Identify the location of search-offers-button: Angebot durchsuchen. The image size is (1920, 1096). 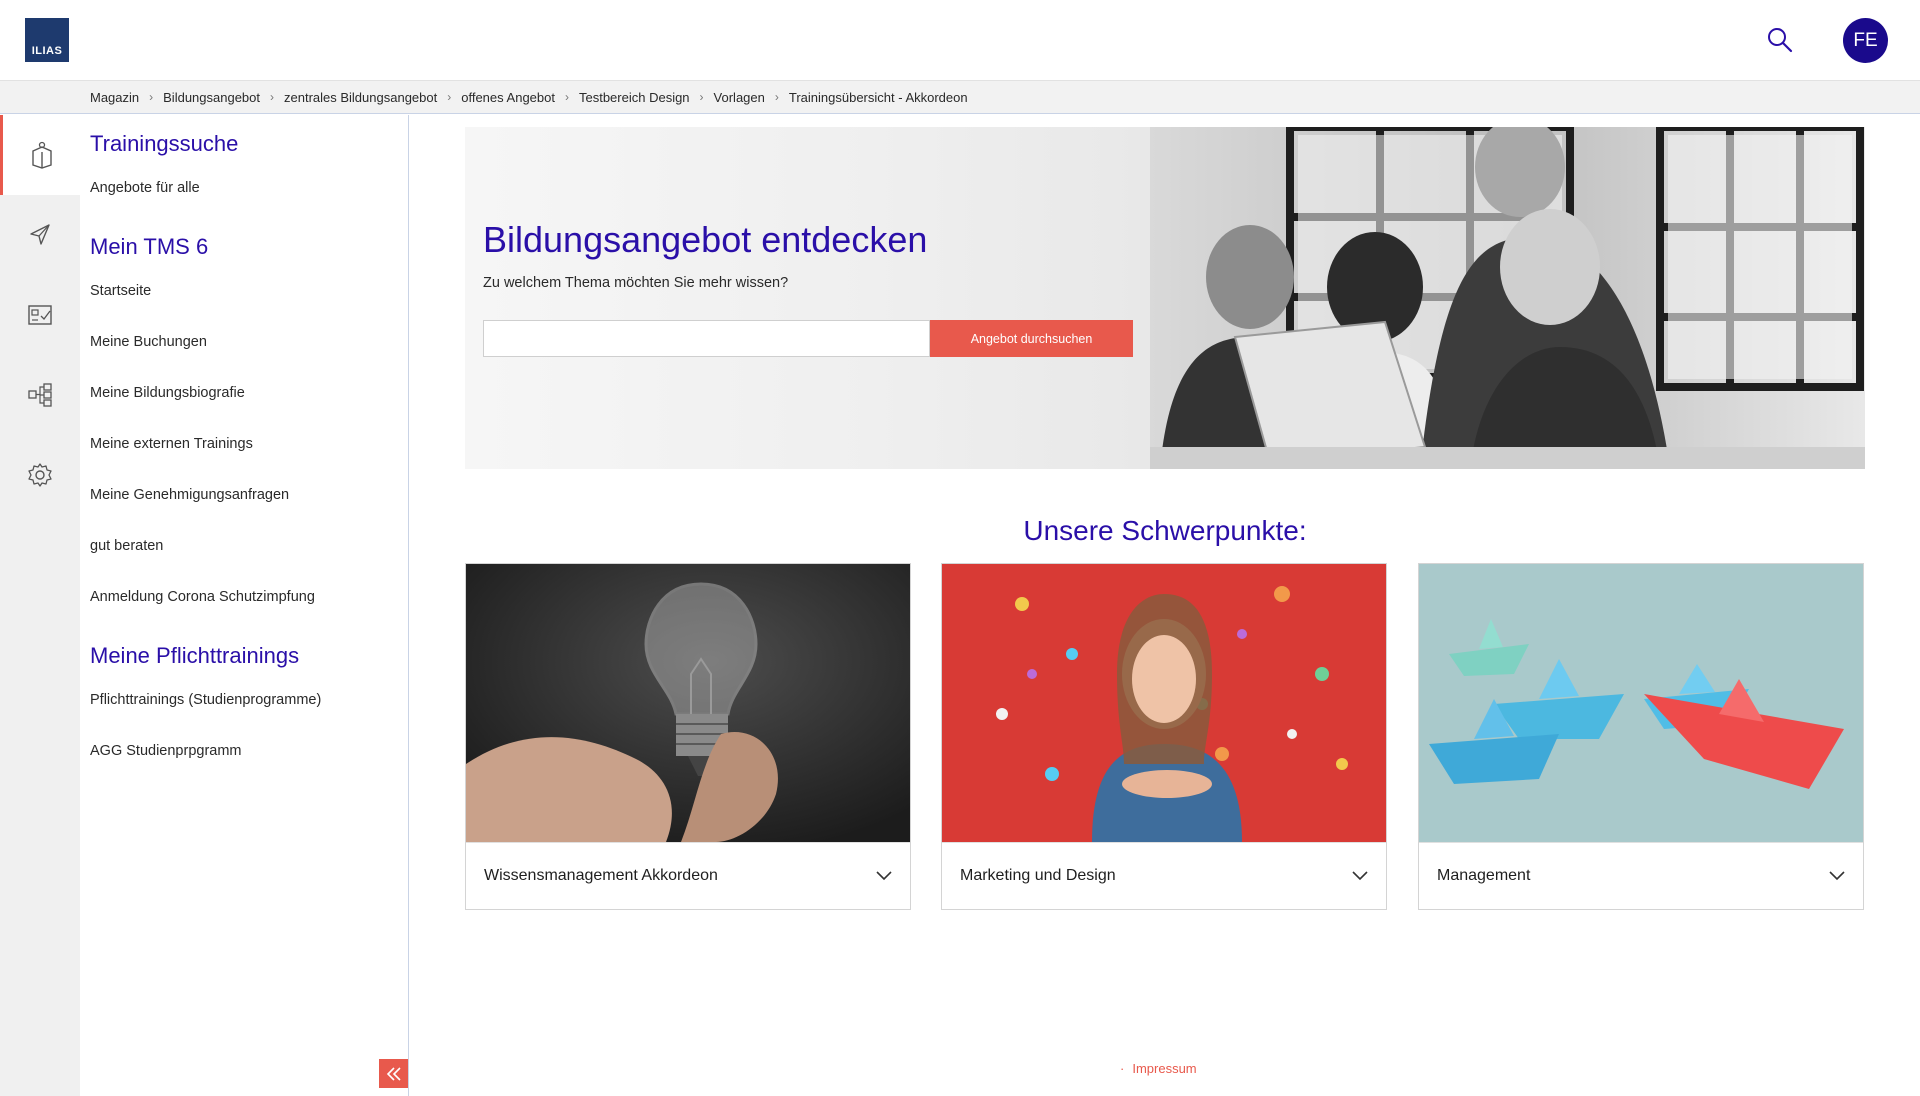
(1031, 338).